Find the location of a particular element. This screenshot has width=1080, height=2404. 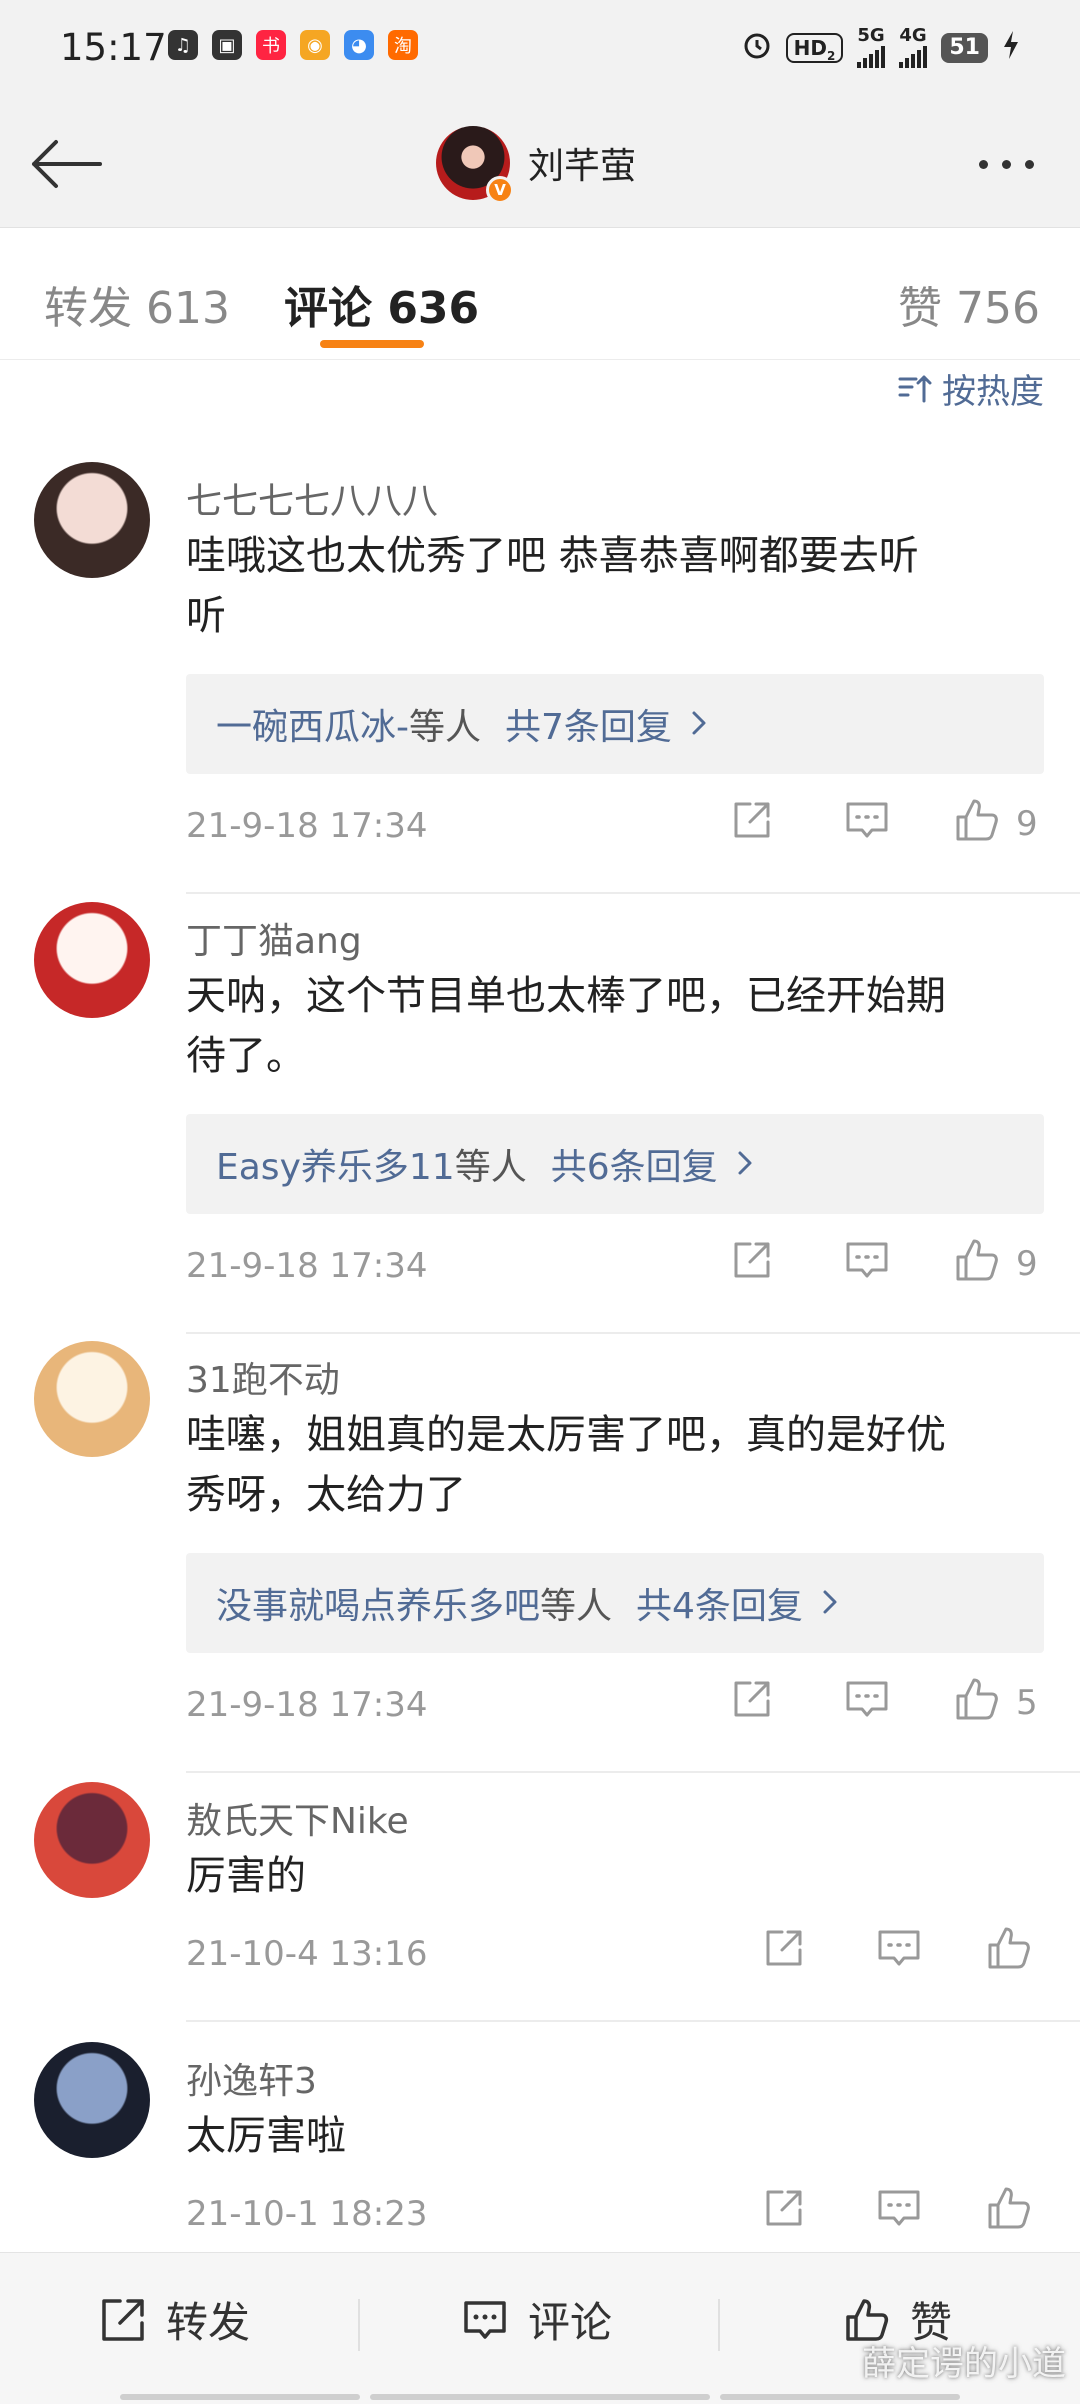

comment-timestamp: 21-10-1 18:23 is located at coordinates (307, 2214).